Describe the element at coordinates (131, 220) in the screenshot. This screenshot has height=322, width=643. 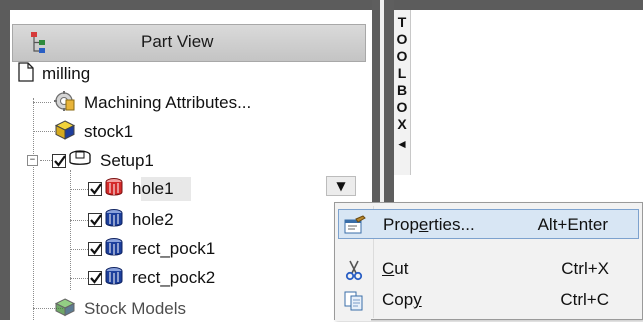
I see `tree-item-hole2: hole2` at that location.